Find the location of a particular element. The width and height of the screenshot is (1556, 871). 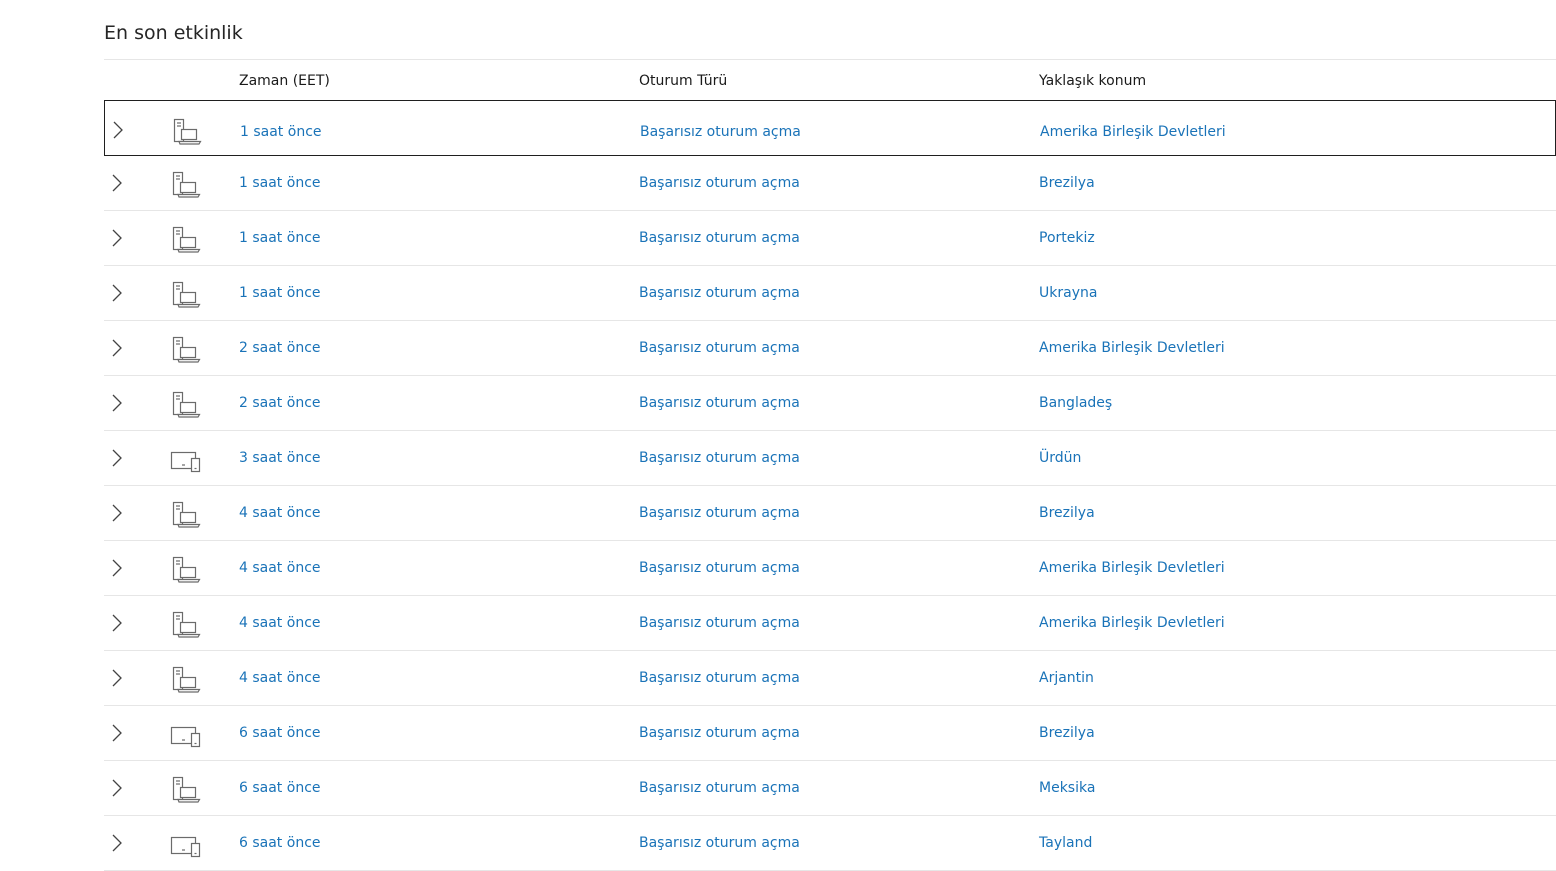

header-session-type: Oturum Türü is located at coordinates (683, 81).